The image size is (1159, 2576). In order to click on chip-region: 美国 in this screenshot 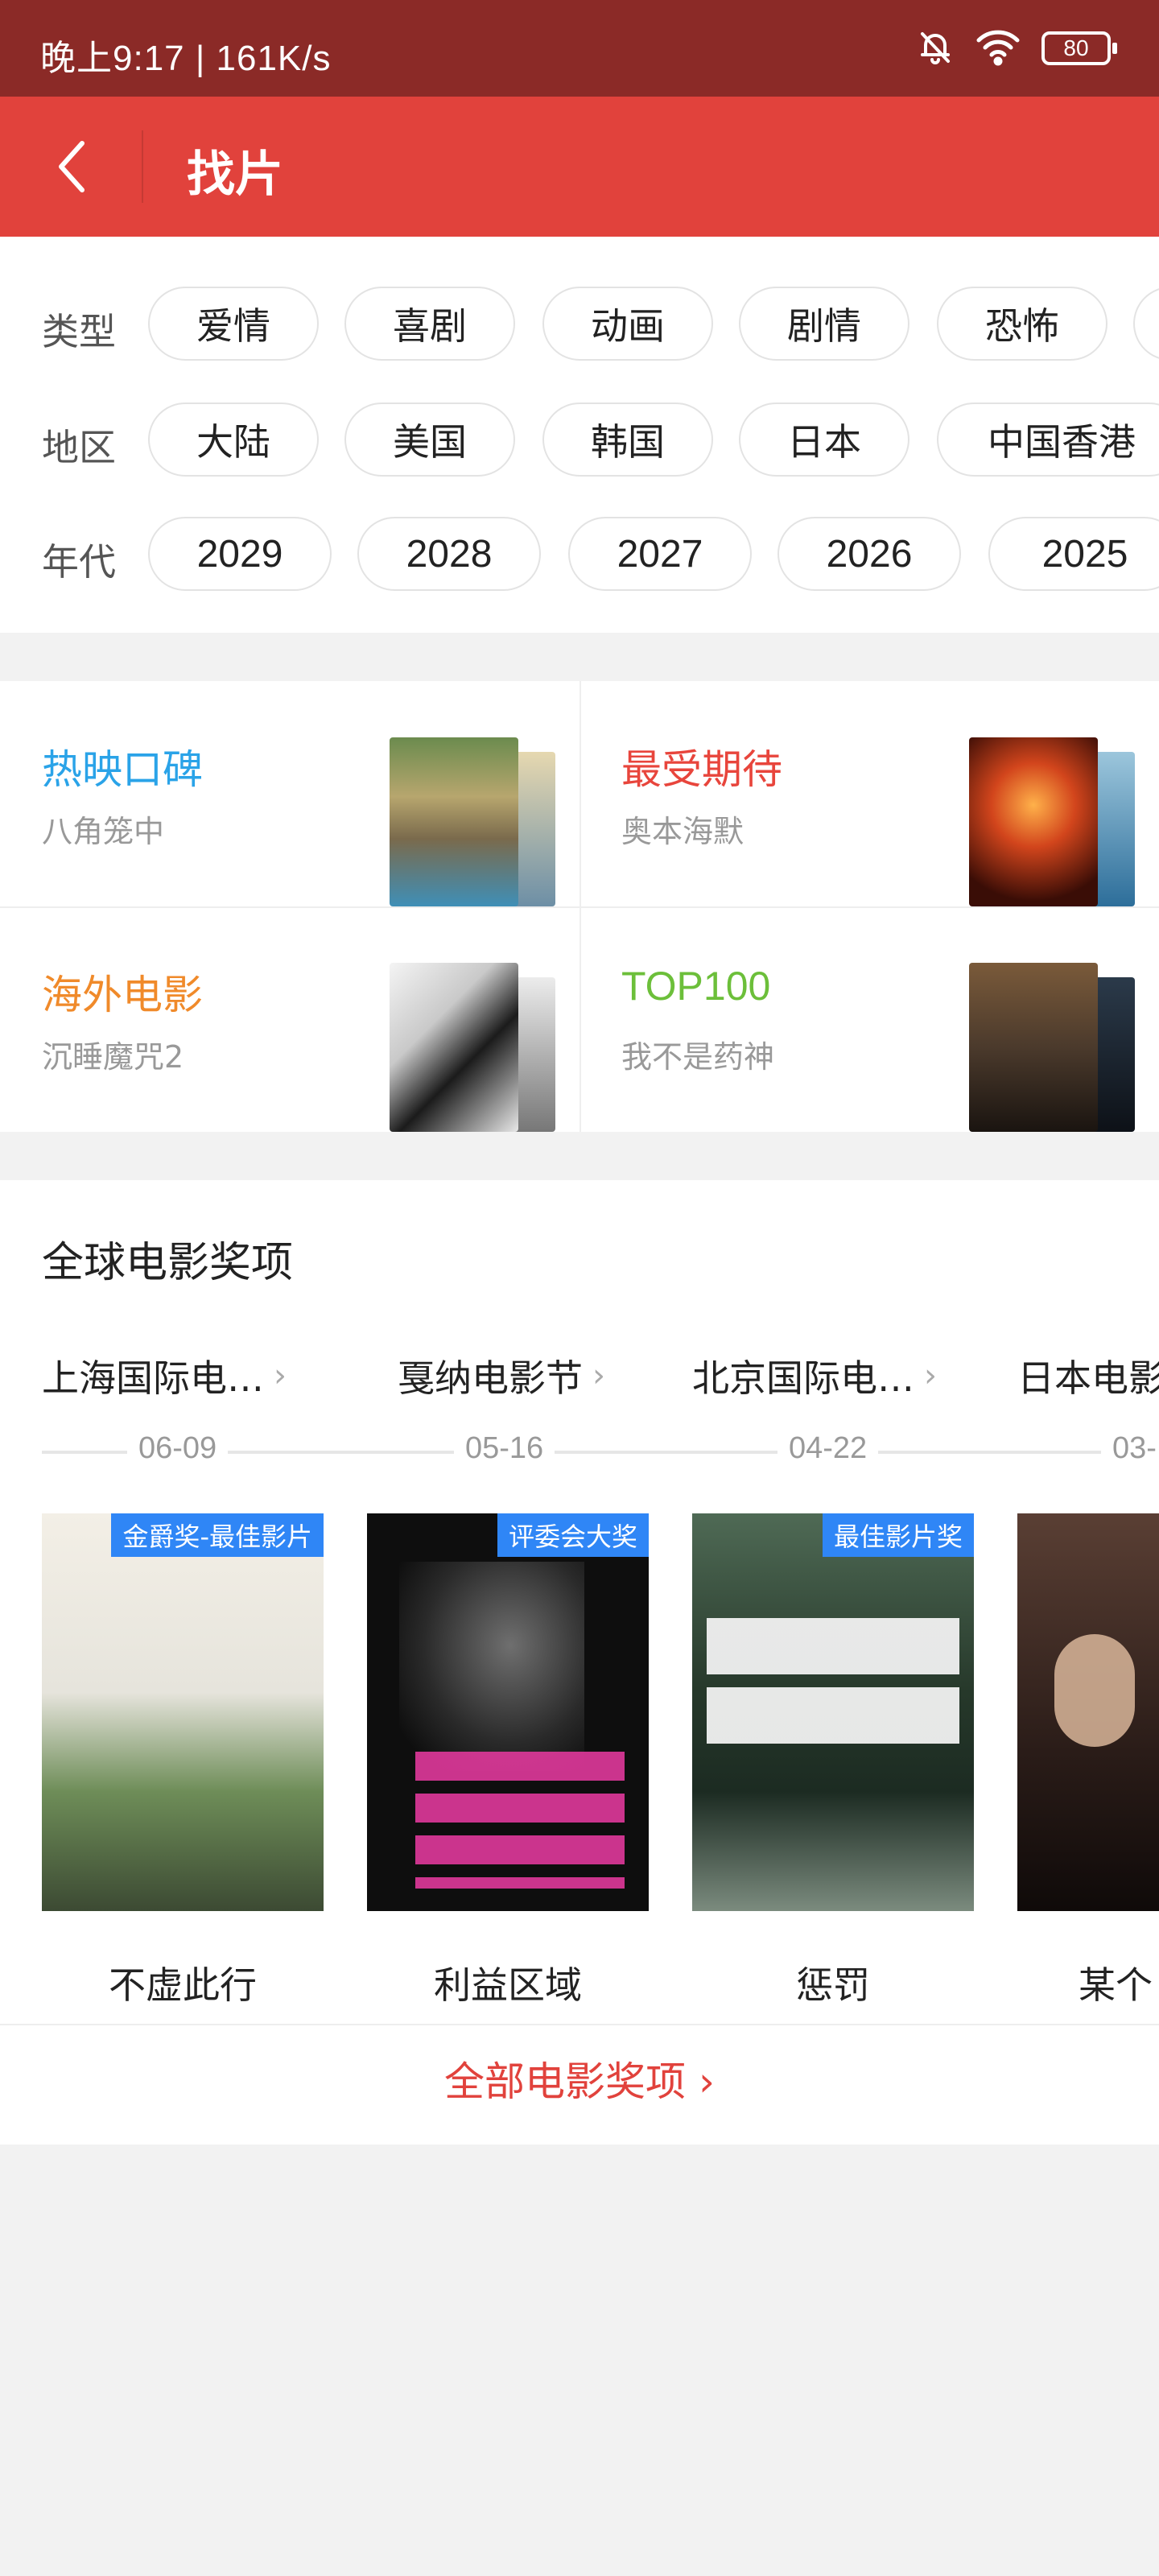, I will do `click(429, 439)`.